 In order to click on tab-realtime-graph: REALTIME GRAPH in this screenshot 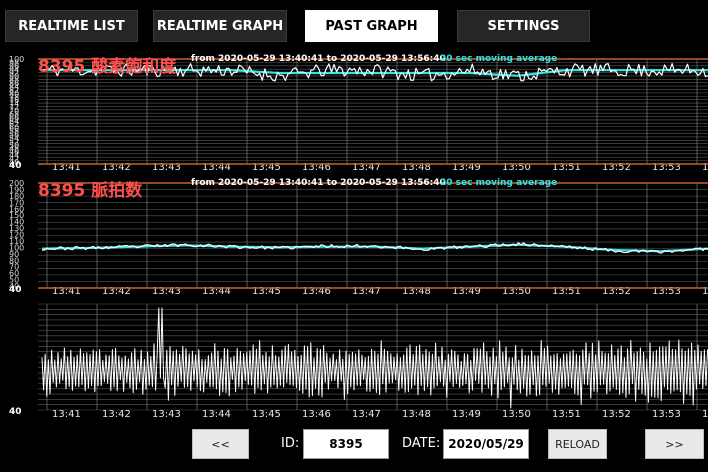, I will do `click(220, 26)`.